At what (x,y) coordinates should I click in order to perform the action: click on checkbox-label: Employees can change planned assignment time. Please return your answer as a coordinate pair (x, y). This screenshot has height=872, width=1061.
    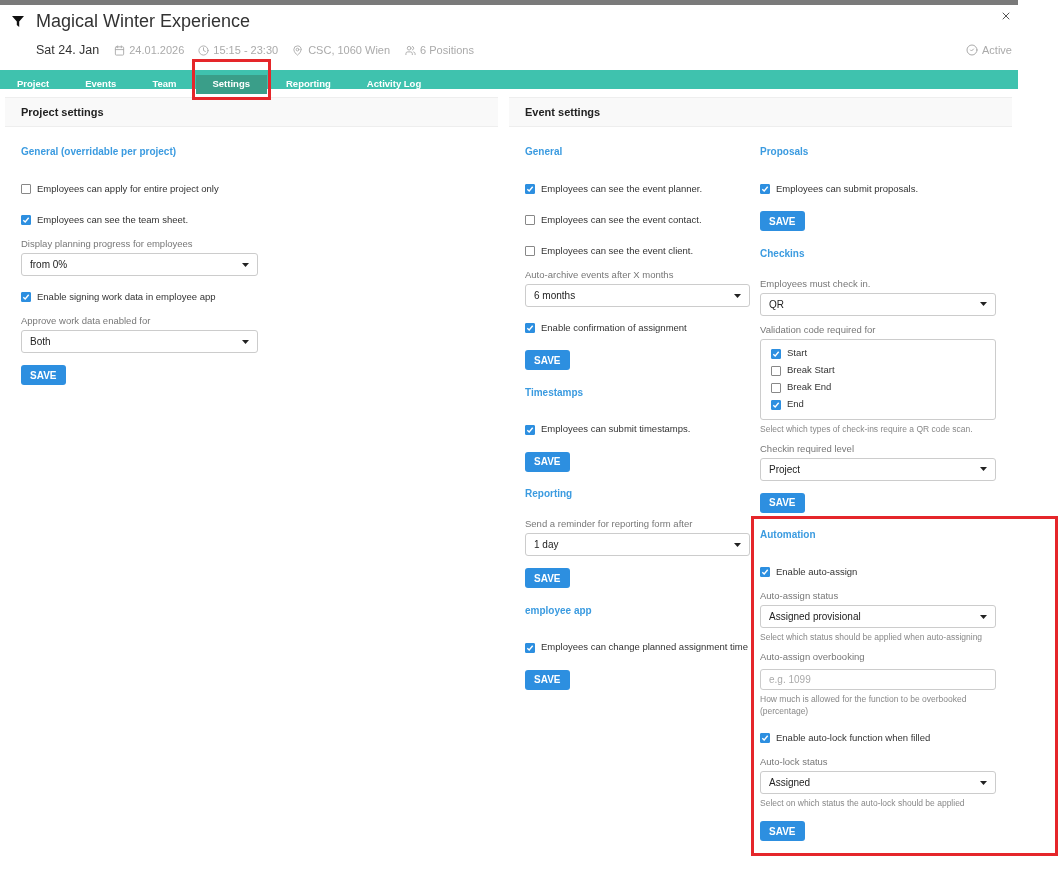
    Looking at the image, I should click on (644, 647).